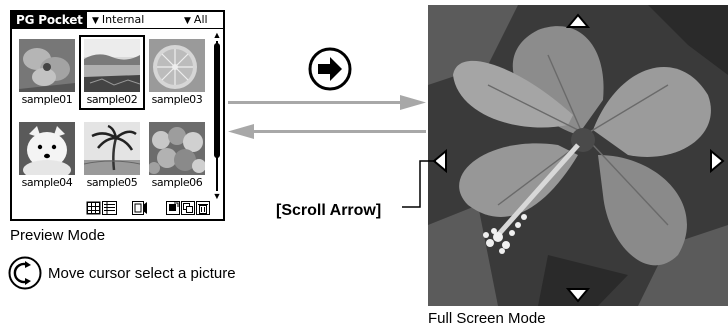 Image resolution: width=728 pixels, height=329 pixels. What do you see at coordinates (327, 117) in the screenshot?
I see `flow-arrows` at bounding box center [327, 117].